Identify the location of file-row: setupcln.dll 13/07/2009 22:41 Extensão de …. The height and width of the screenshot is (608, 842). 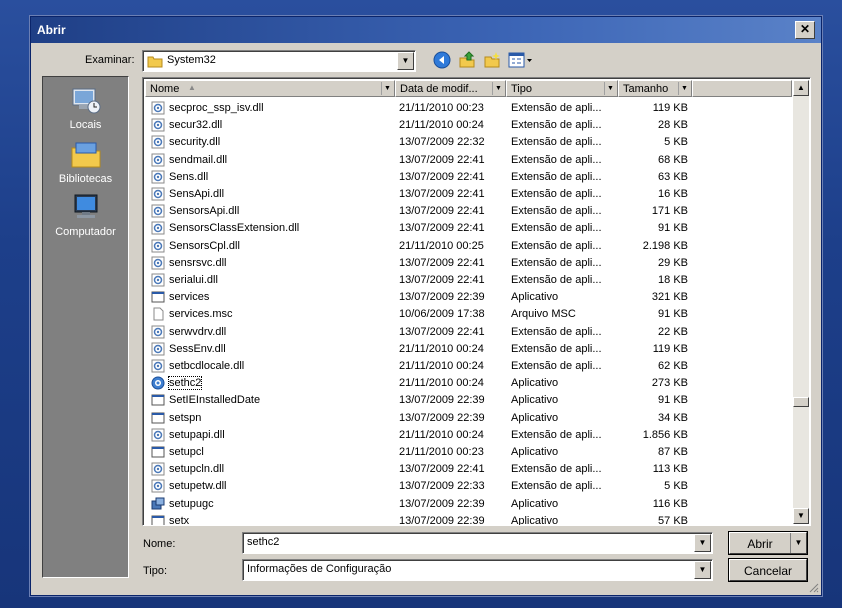
(470, 469).